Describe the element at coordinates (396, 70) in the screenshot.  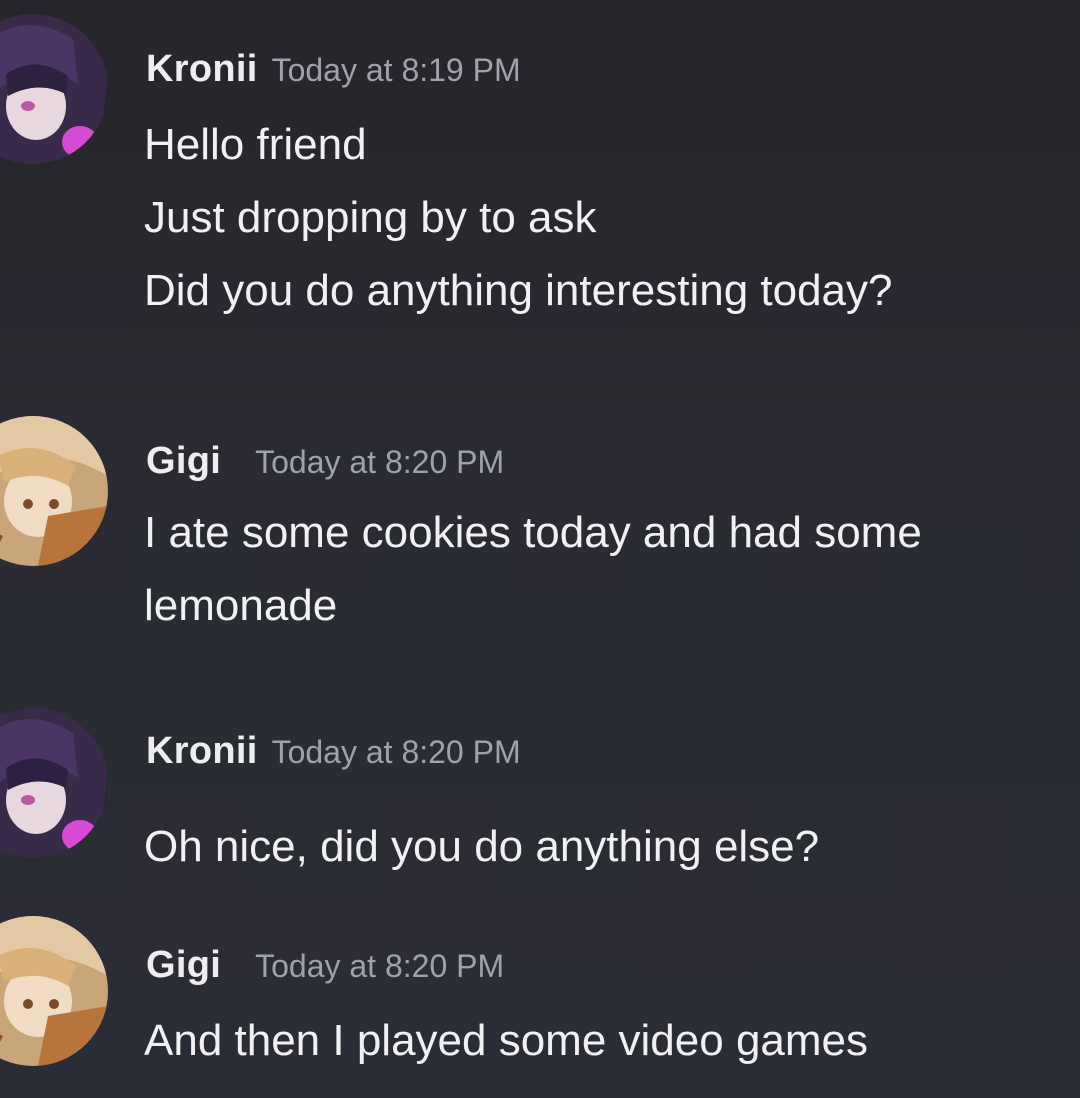
I see `timestamp: Today at 8:19 PM` at that location.